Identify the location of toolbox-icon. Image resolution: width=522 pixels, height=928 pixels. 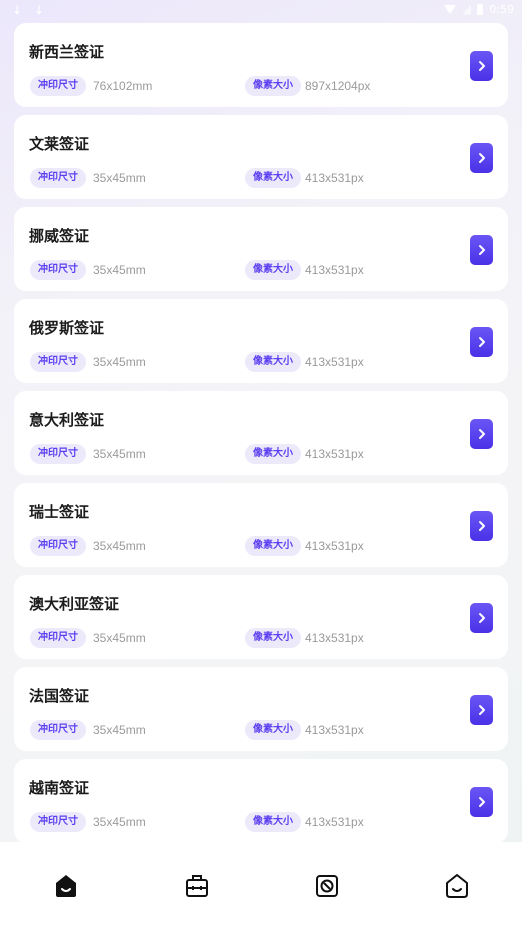
(197, 886).